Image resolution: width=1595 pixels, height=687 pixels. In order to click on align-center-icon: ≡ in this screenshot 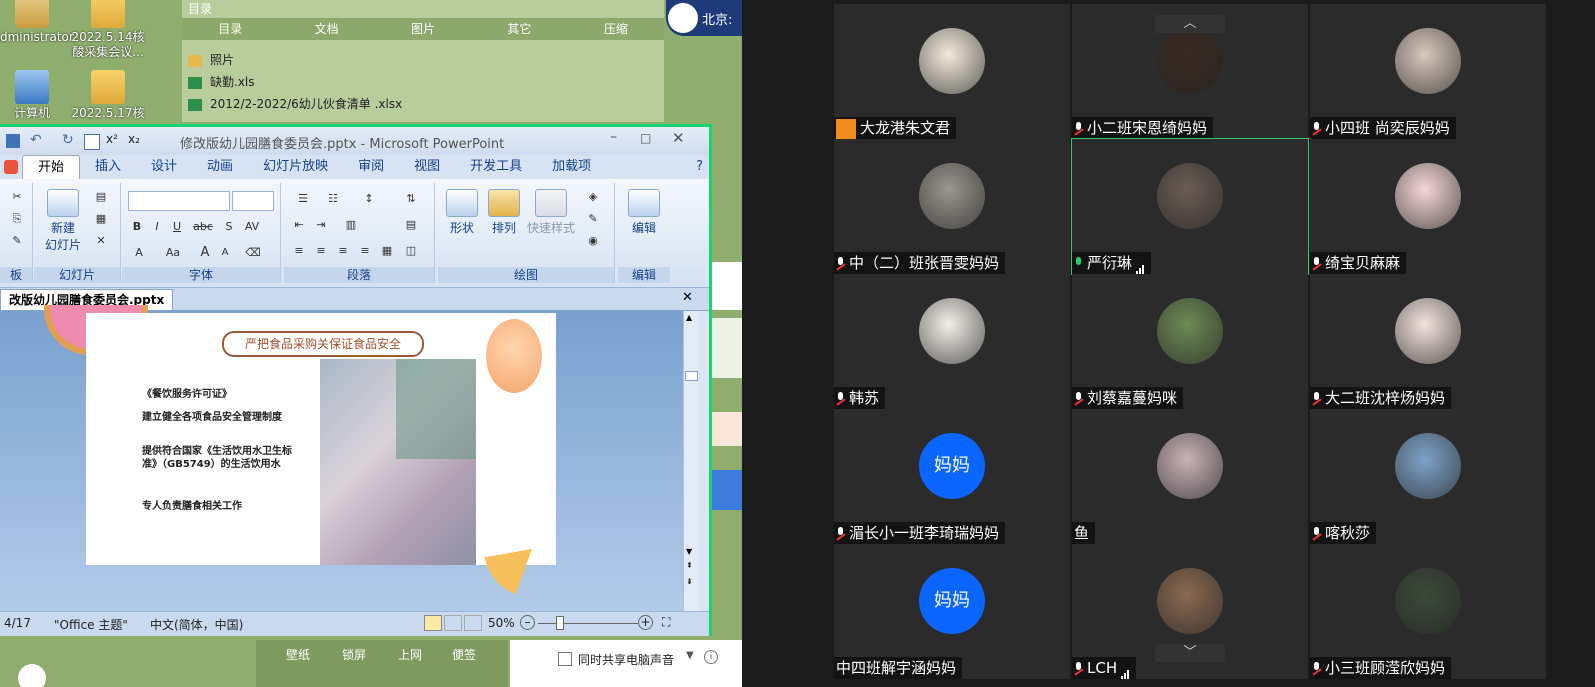, I will do `click(321, 251)`.